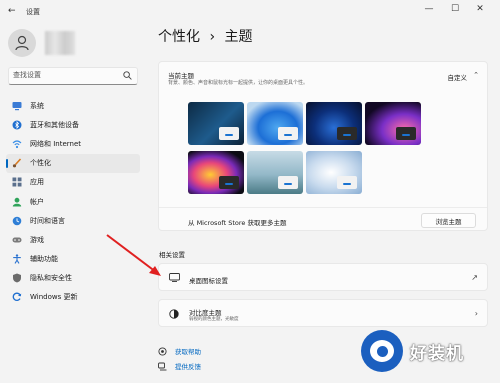 The height and width of the screenshot is (383, 500). What do you see at coordinates (448, 220) in the screenshot?
I see `browse-themes-button: 浏览主题` at bounding box center [448, 220].